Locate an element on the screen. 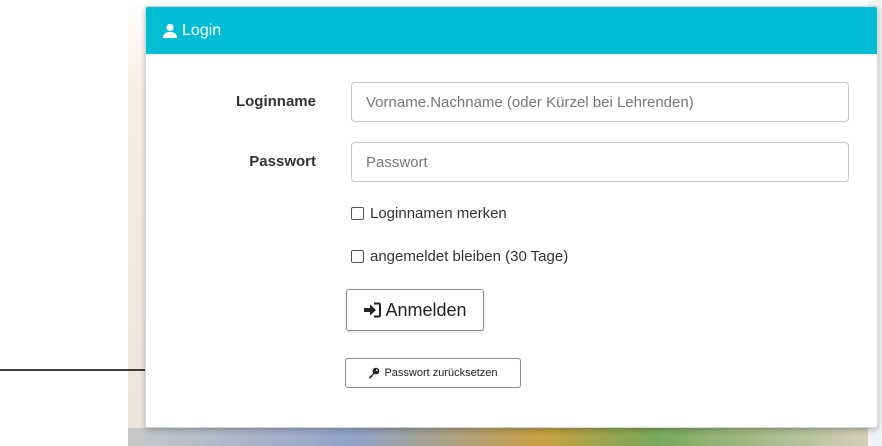  remember-name-checkbox is located at coordinates (357, 213).